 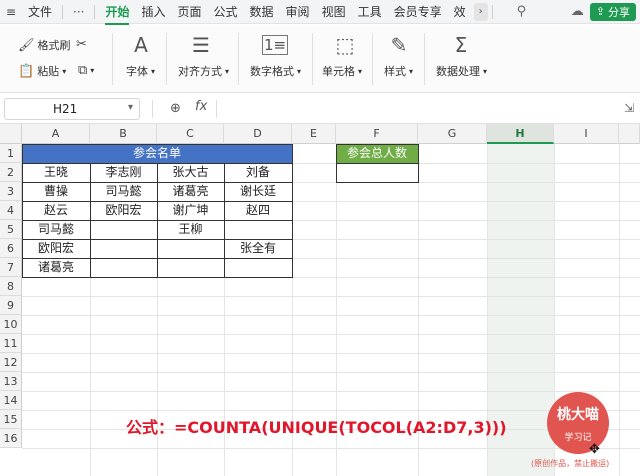 I want to click on cells-button: 单元格 ▾, so click(x=342, y=71).